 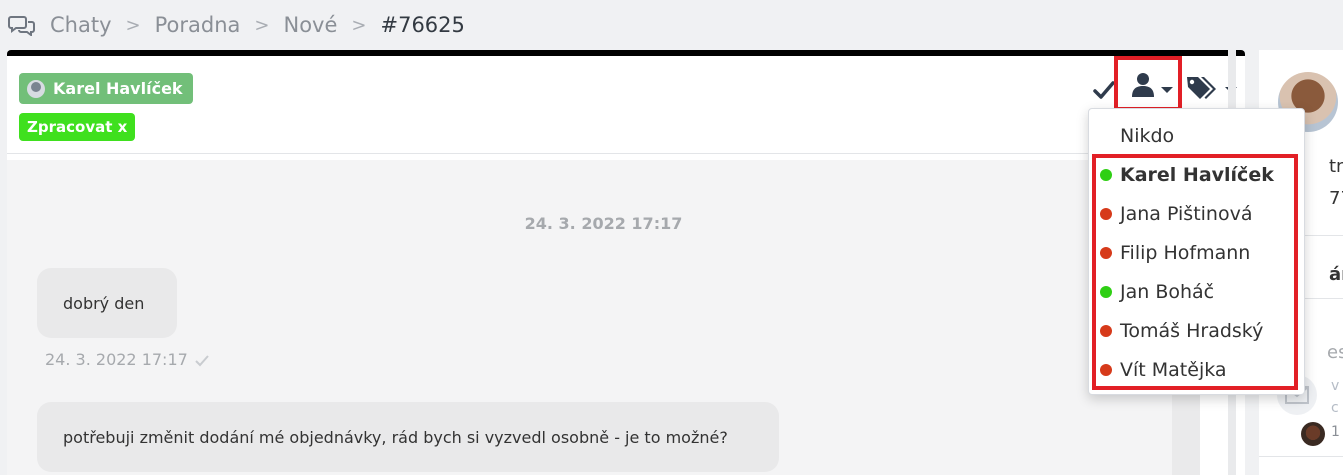 I want to click on customer-info-fragment: tn, so click(x=1336, y=166).